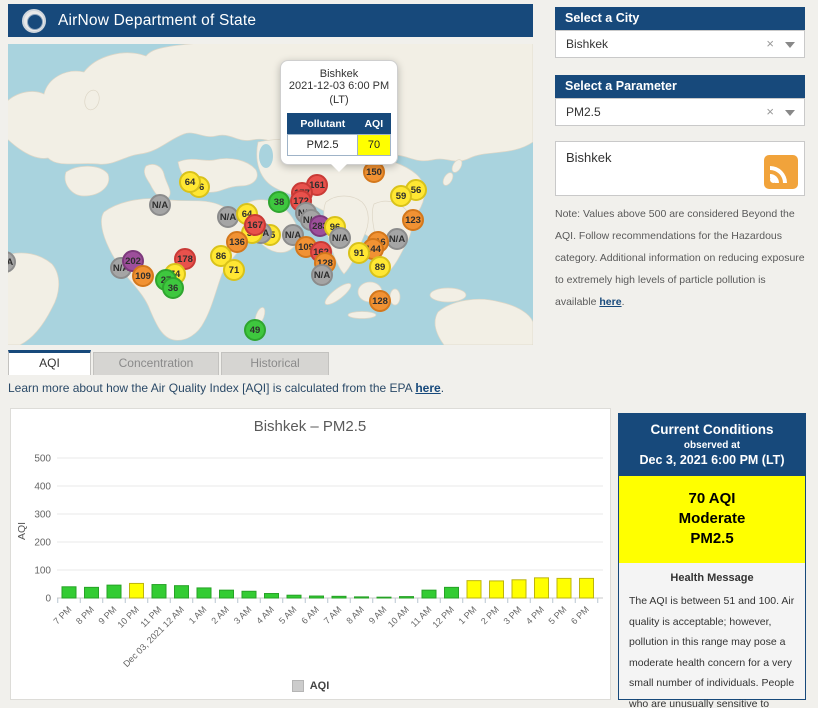 The height and width of the screenshot is (708, 818). Describe the element at coordinates (265, 615) in the screenshot. I see `x-tick-label: 4 AM` at that location.